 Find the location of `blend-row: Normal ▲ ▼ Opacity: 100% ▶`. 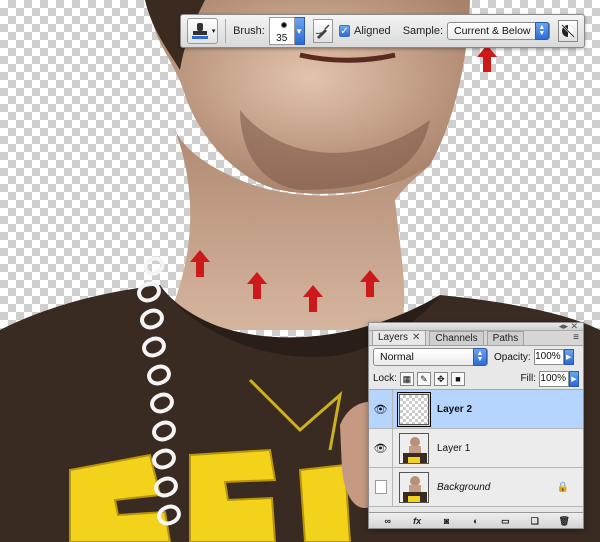

blend-row: Normal ▲ ▼ Opacity: 100% ▶ is located at coordinates (476, 357).